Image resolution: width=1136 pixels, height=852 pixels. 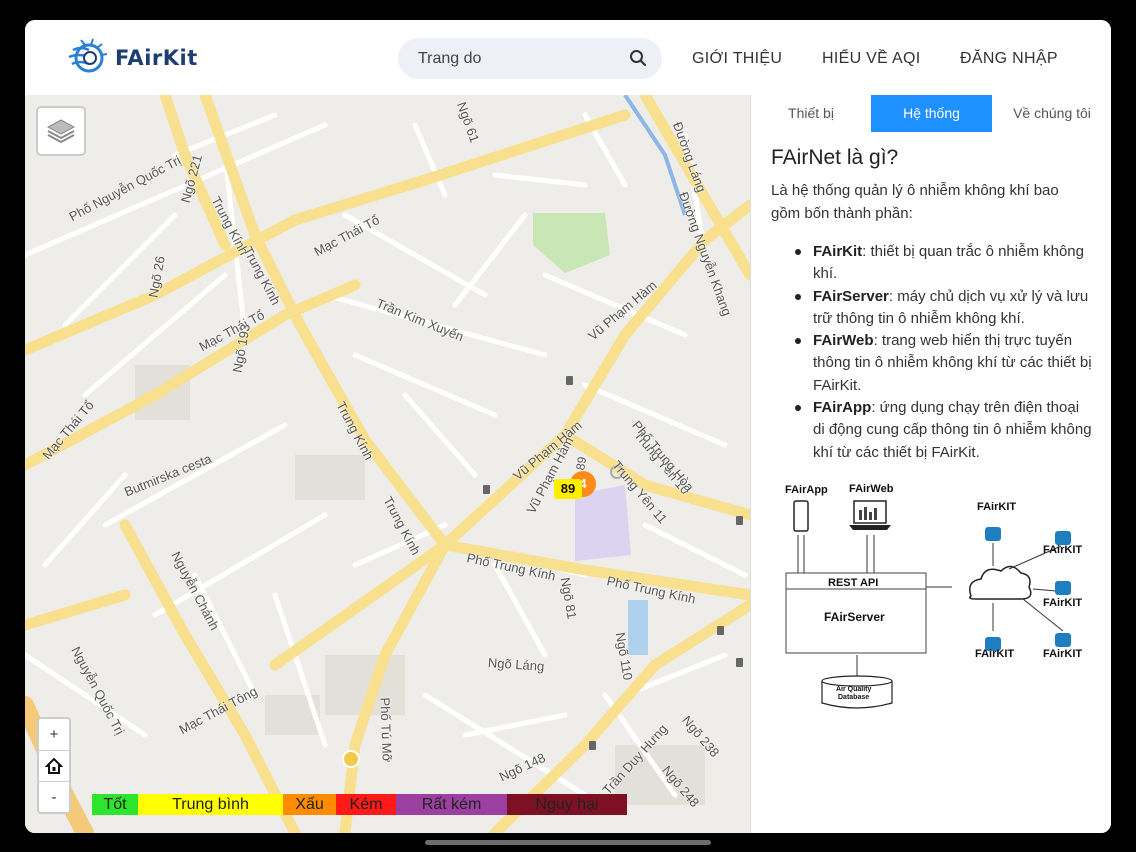 I want to click on marker-label: 89, so click(x=581, y=463).